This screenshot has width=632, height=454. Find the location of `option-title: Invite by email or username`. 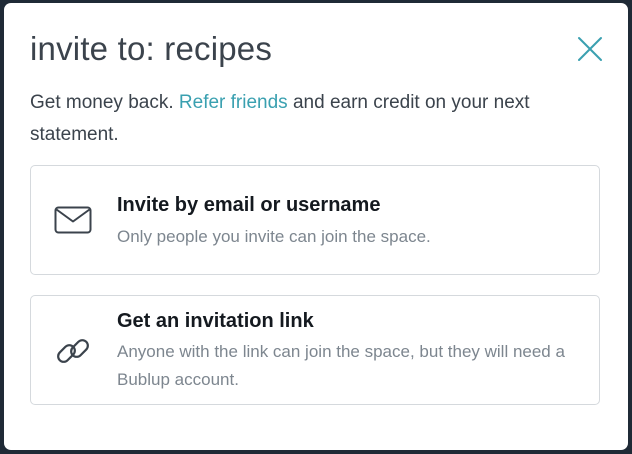

option-title: Invite by email or username is located at coordinates (249, 205).